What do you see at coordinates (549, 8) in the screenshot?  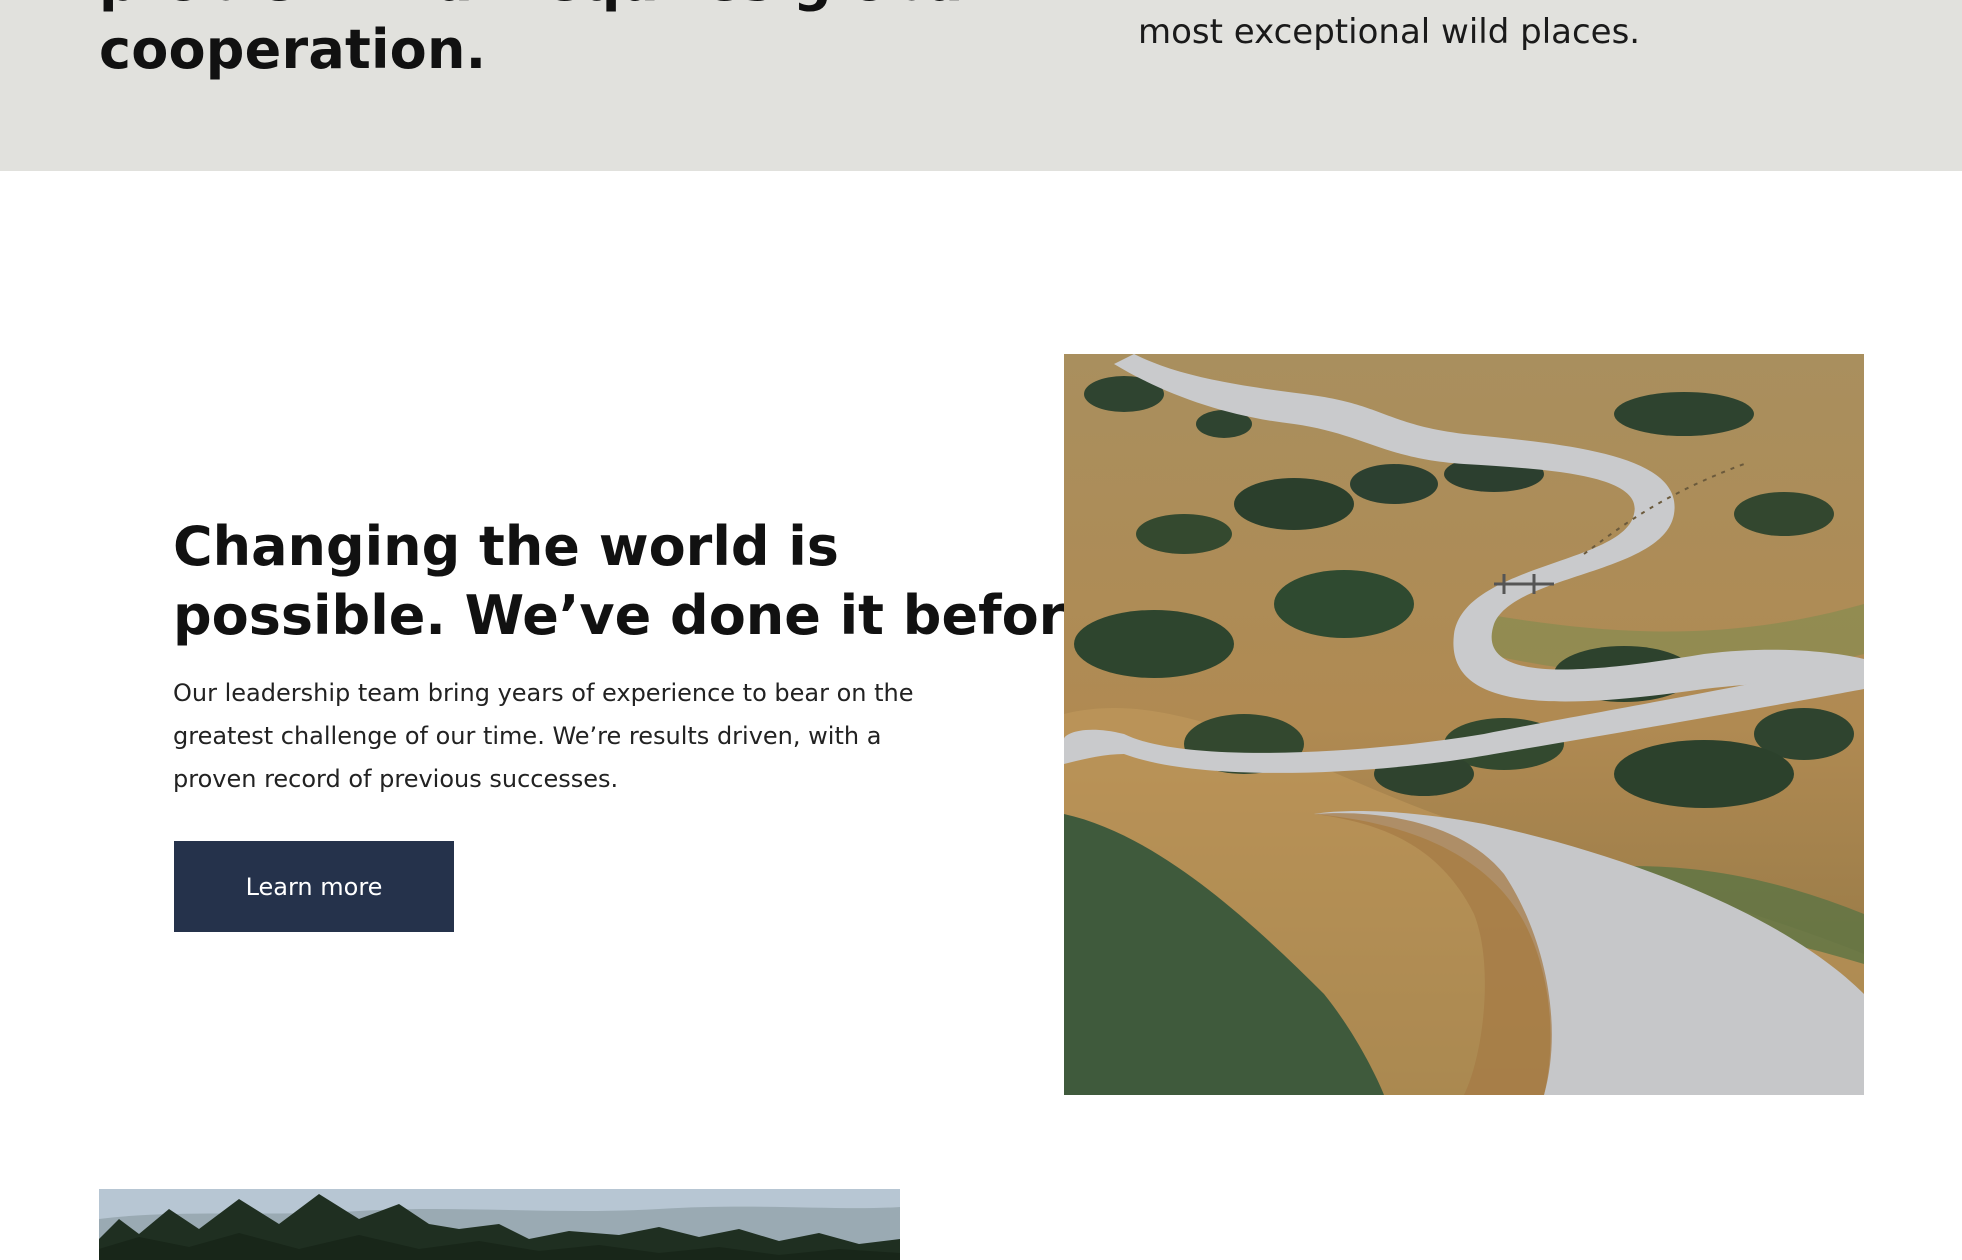 I see `intro-headline-line-1: problem that requires global` at bounding box center [549, 8].